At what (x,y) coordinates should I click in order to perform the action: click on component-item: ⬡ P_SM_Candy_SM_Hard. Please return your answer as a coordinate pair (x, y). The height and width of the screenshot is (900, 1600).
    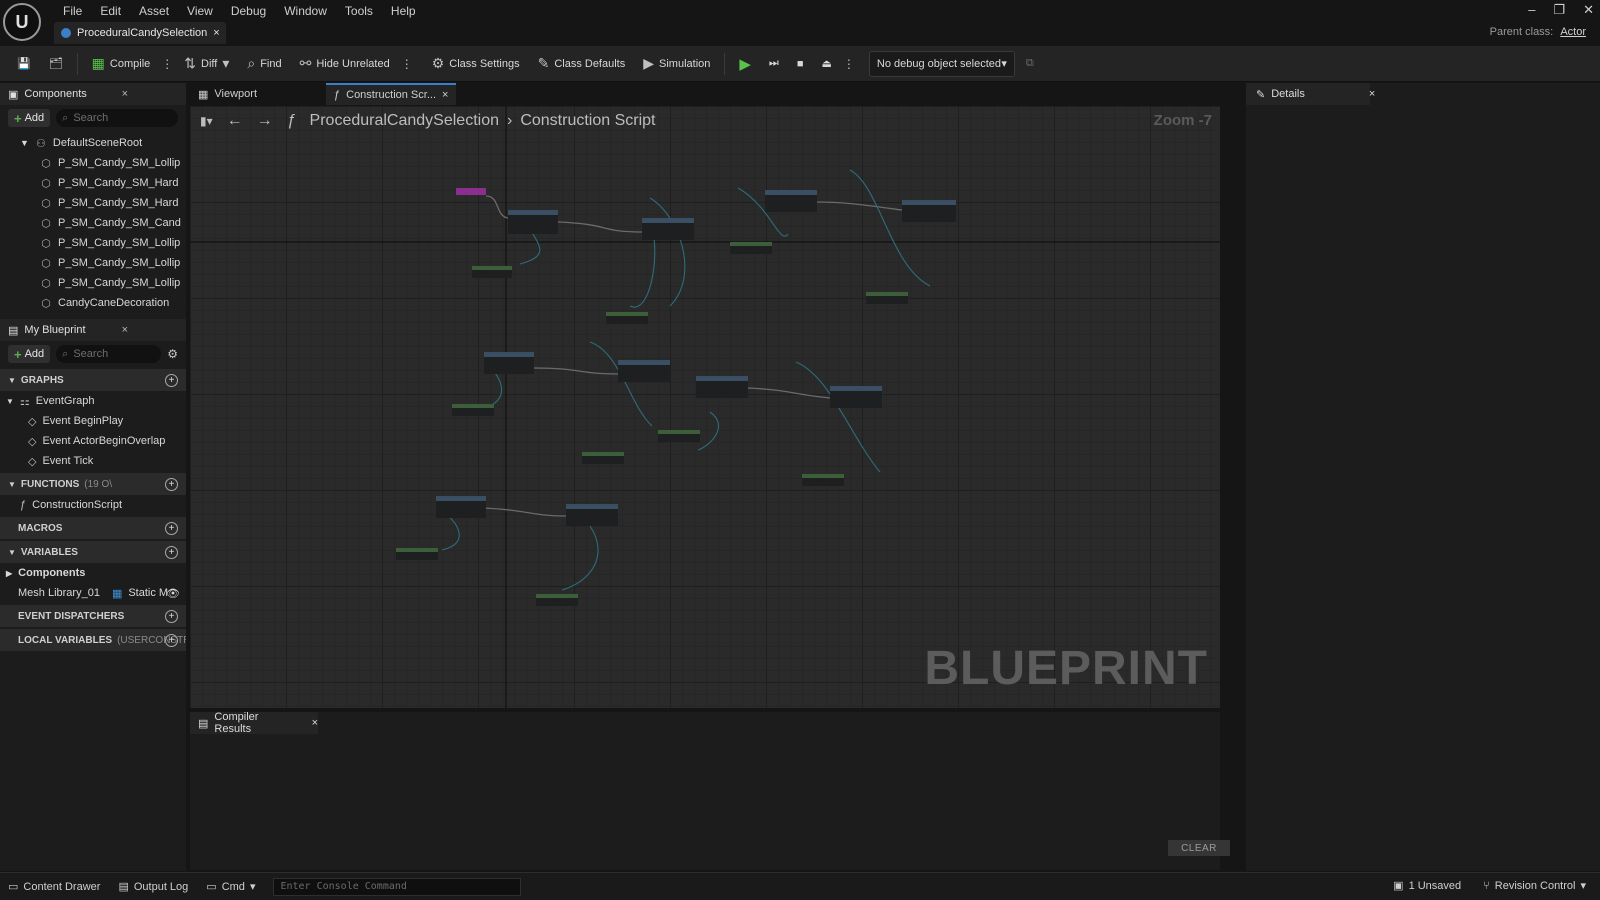
    Looking at the image, I should click on (93, 183).